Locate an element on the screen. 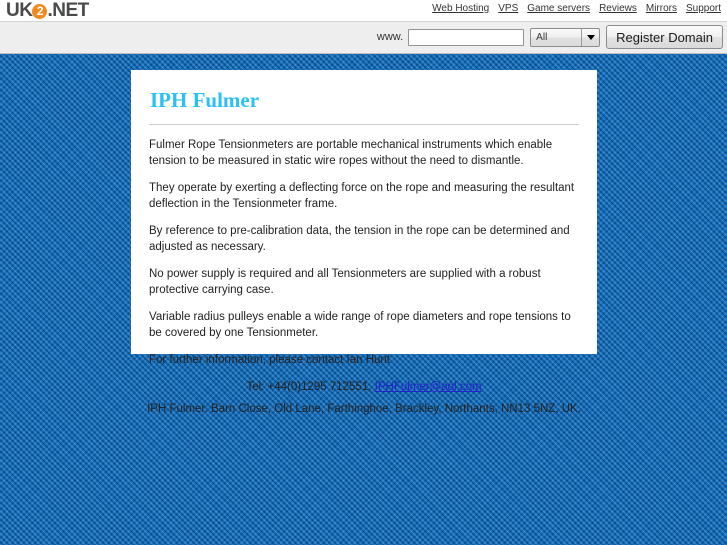  tld-select-value: All is located at coordinates (542, 37).